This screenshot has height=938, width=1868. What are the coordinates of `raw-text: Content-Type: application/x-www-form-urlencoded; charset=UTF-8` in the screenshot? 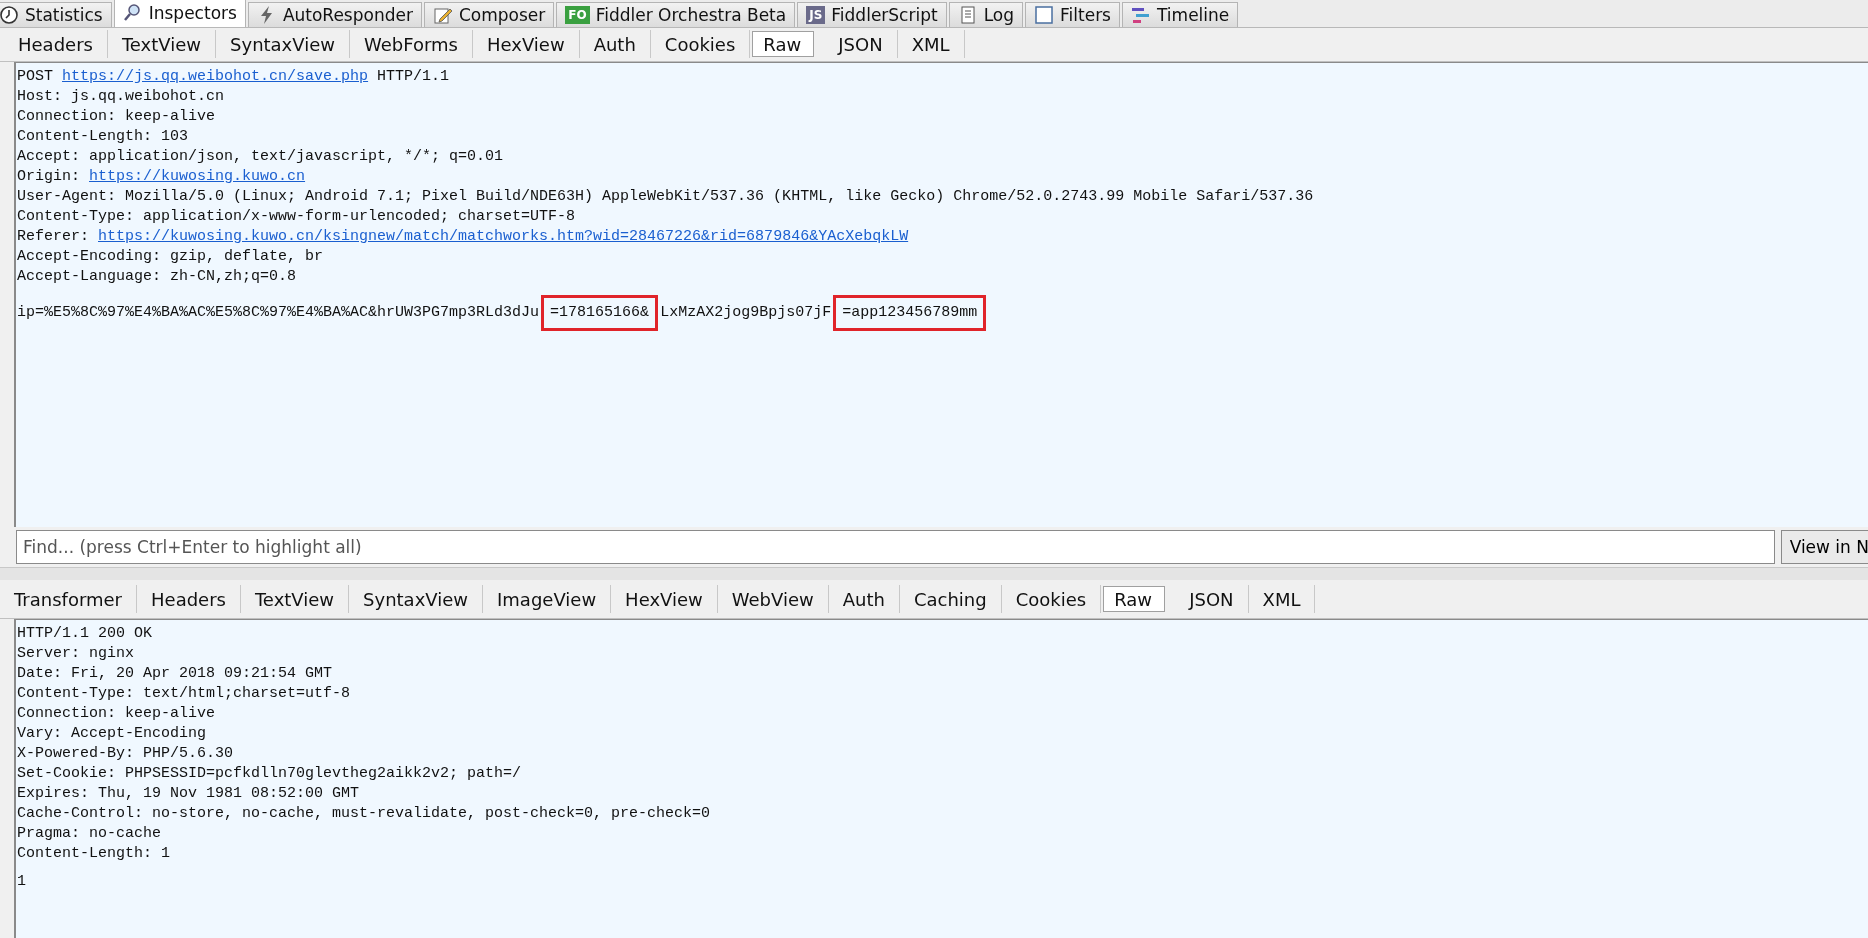 It's located at (296, 216).